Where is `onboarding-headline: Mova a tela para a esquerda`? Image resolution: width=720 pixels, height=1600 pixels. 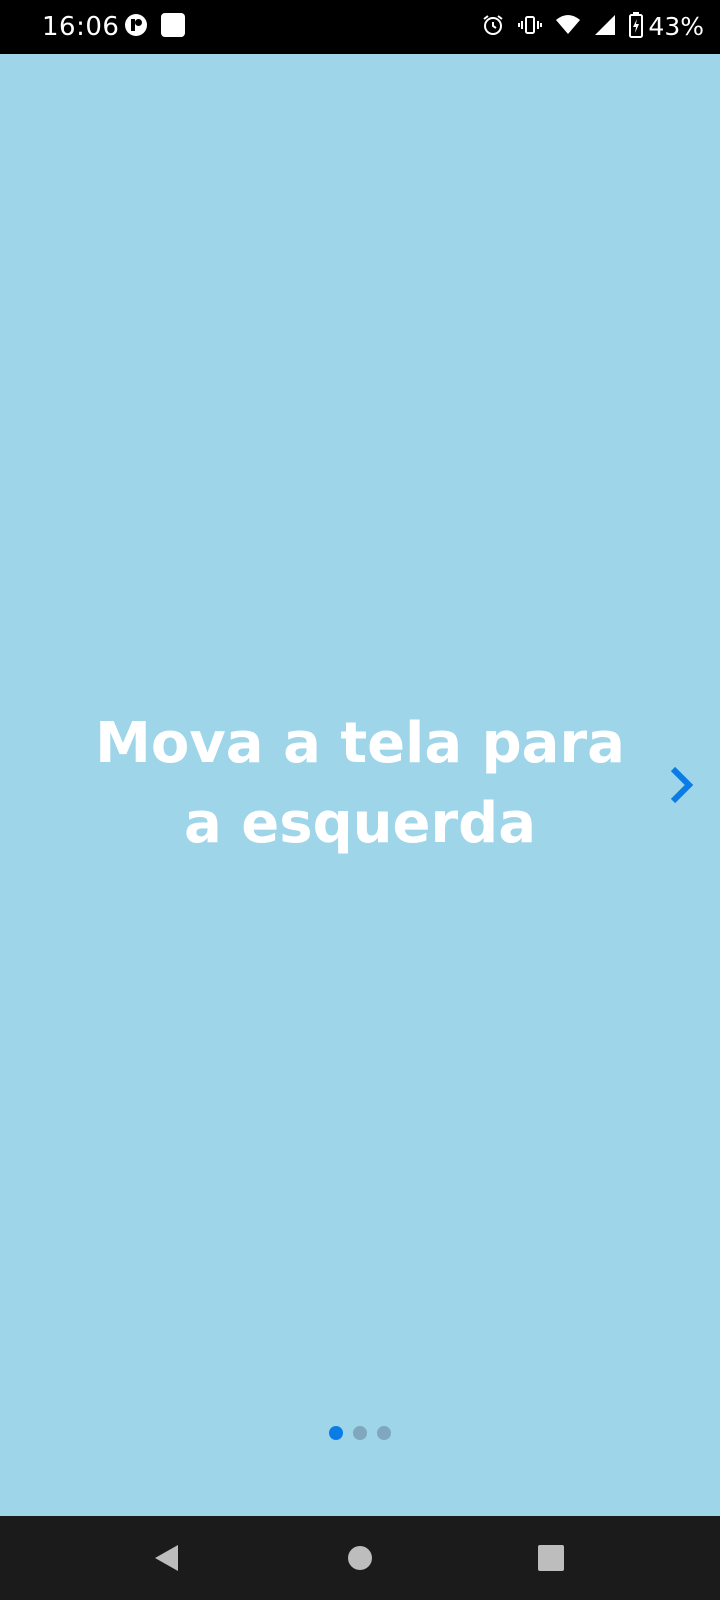 onboarding-headline: Mova a tela para a esquerda is located at coordinates (360, 784).